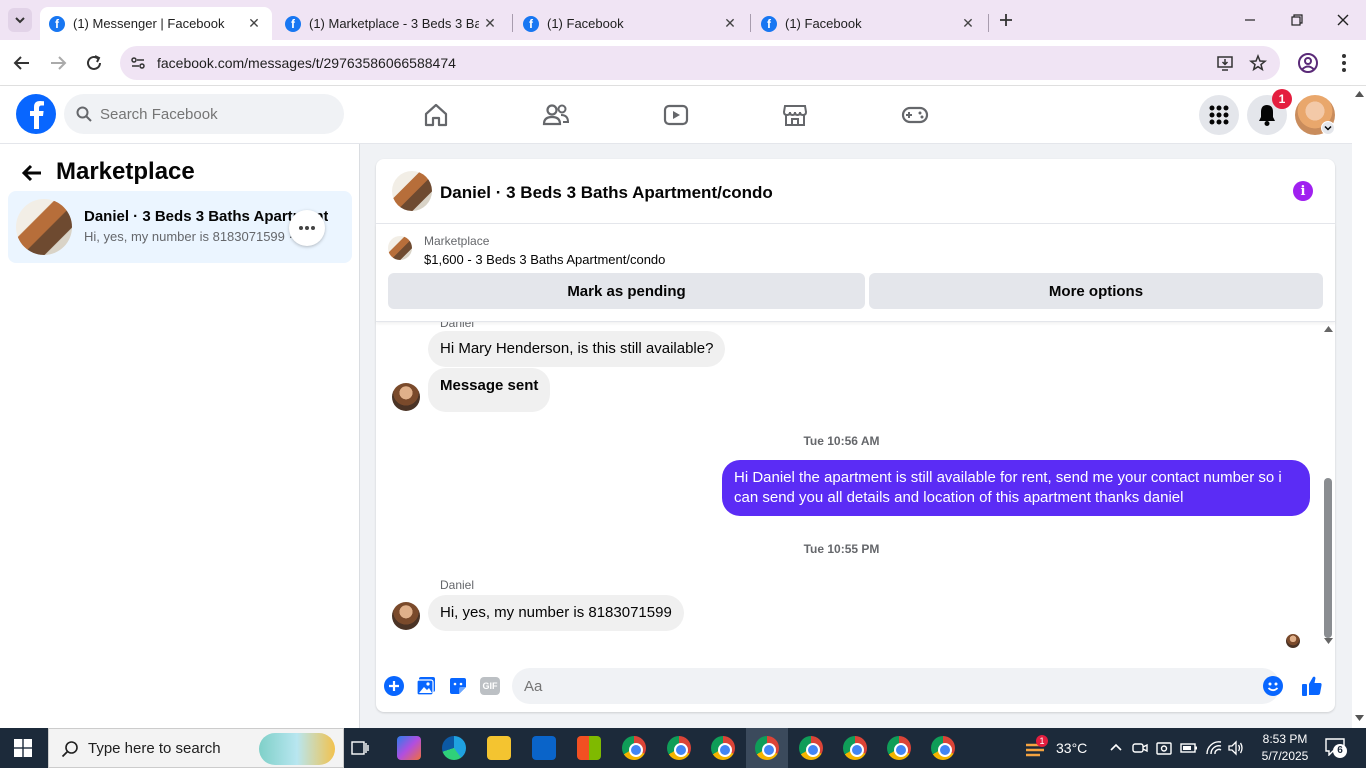  I want to click on more-options-button: More options, so click(1096, 291).